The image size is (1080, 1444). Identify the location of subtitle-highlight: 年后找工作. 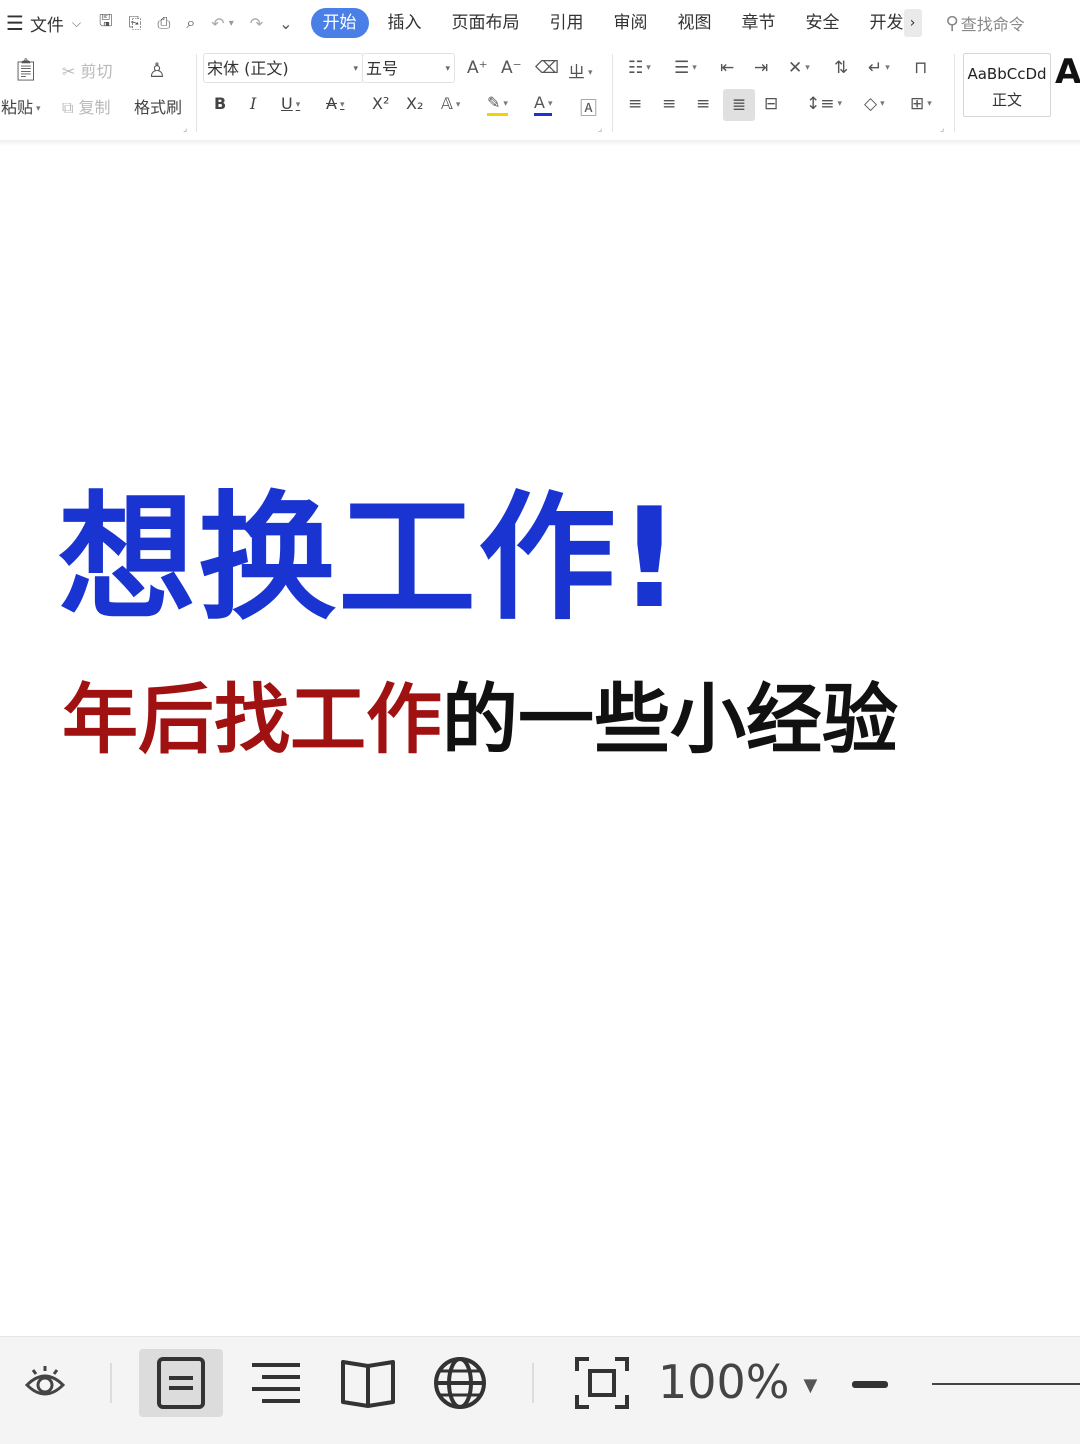
(252, 719).